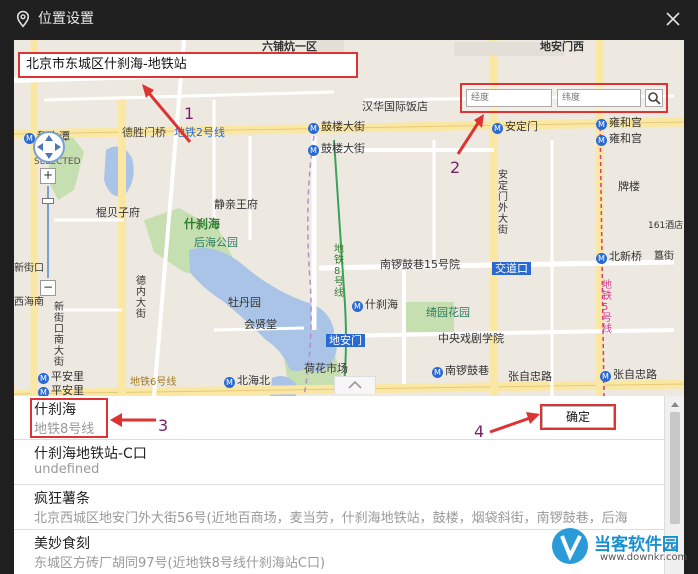 This screenshot has width=698, height=574. Describe the element at coordinates (479, 431) in the screenshot. I see `annotation-number: 4` at that location.